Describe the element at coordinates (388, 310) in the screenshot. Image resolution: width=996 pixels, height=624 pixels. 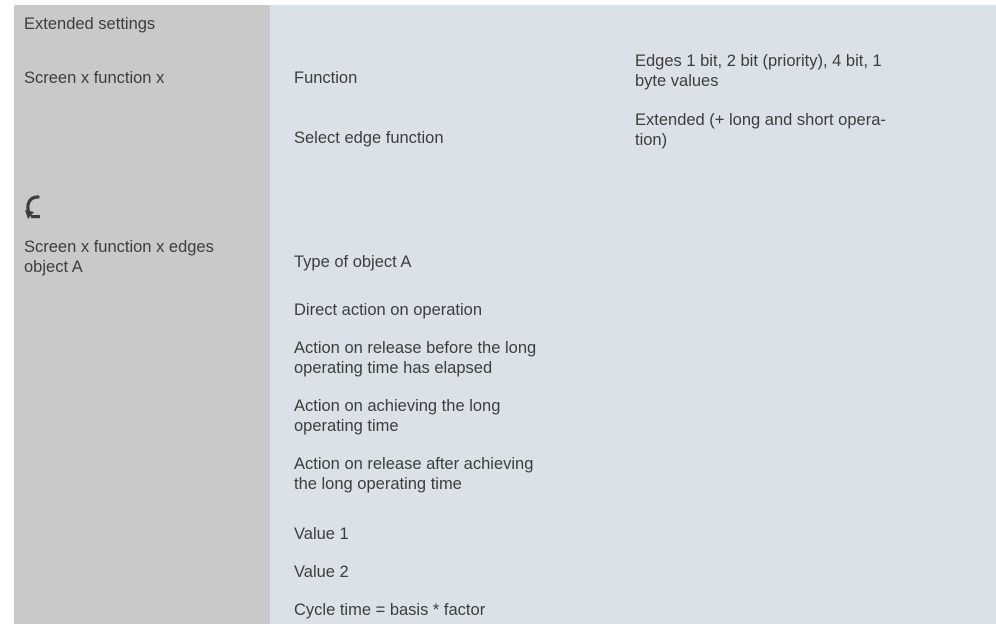
I see `parameter-line: Direct action on operation` at that location.